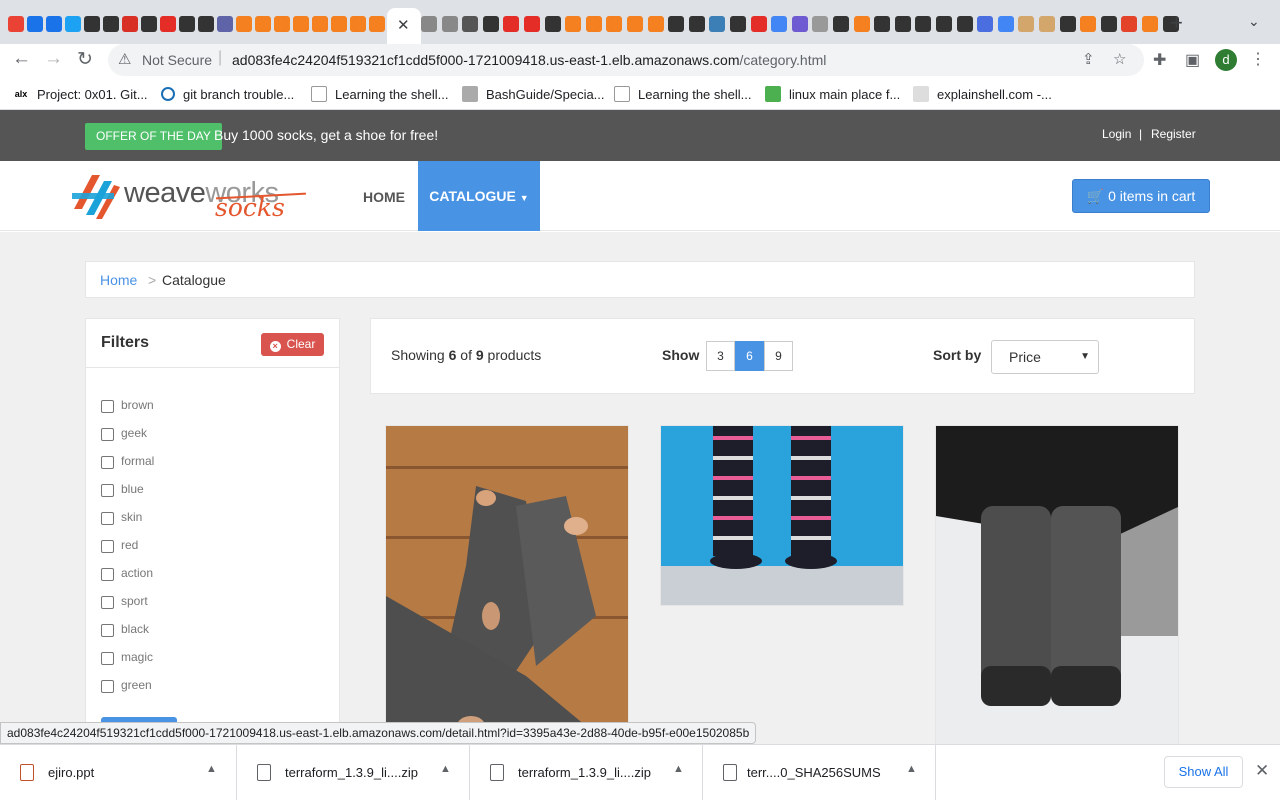 The image size is (1280, 800). What do you see at coordinates (53, 59) in the screenshot?
I see `forward-icon: →` at bounding box center [53, 59].